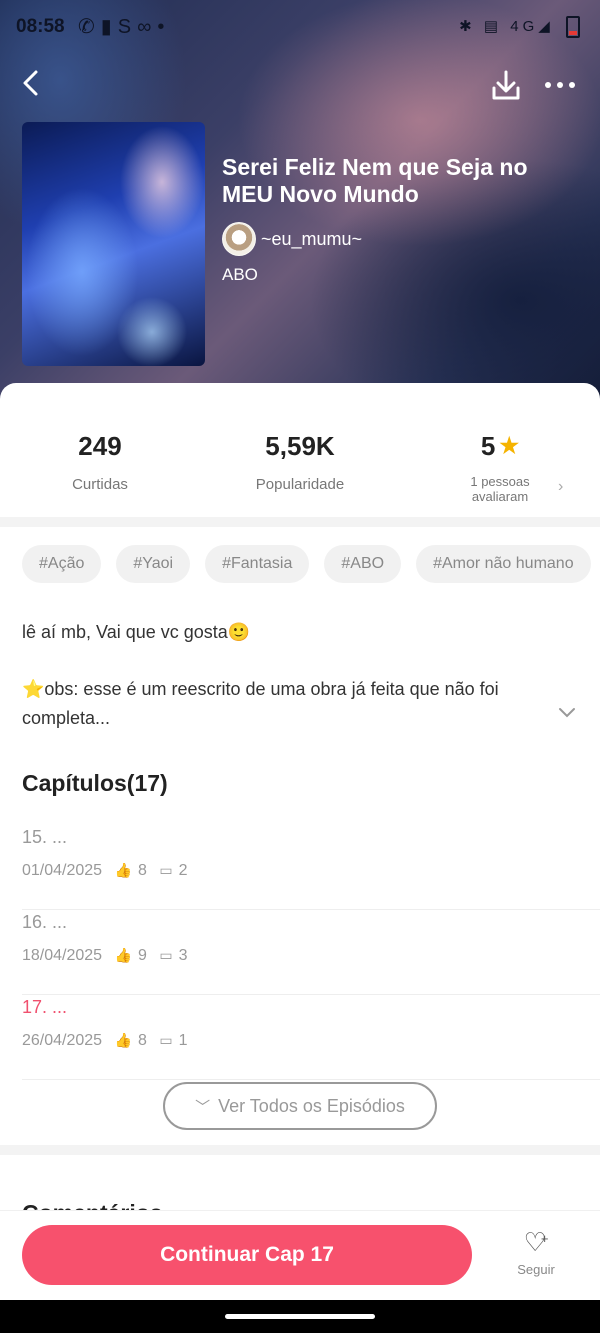 The image size is (600, 1333). I want to click on see-all-episodes-button: ﹀ Ver Todos os Episódios, so click(300, 1106).